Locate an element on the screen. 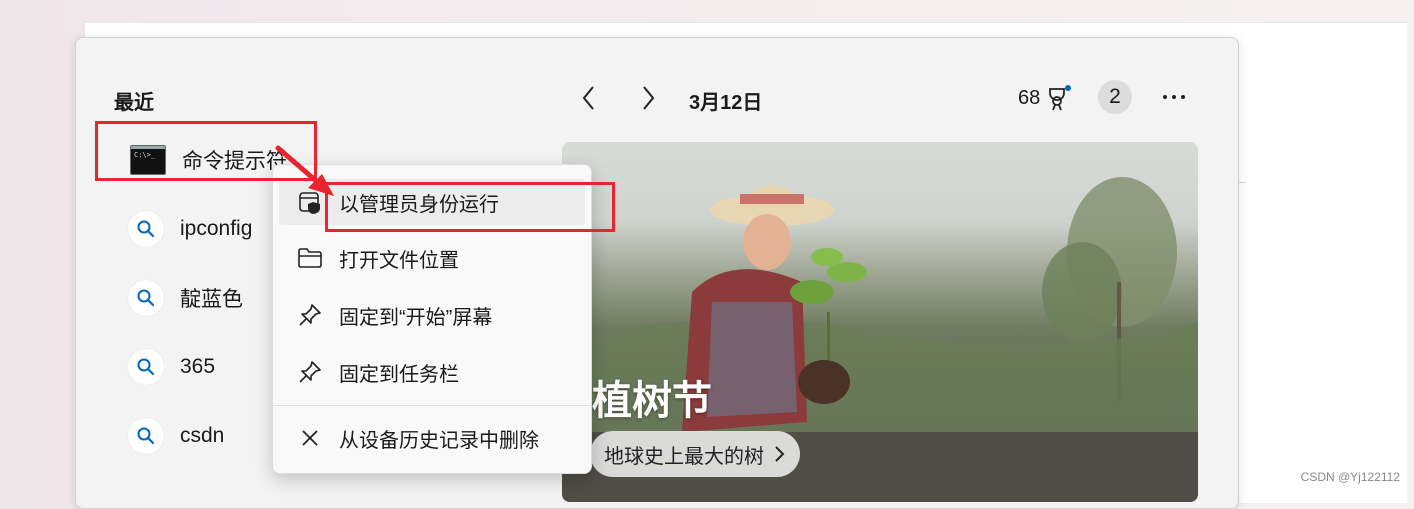  annotation-box-admin is located at coordinates (470, 207).